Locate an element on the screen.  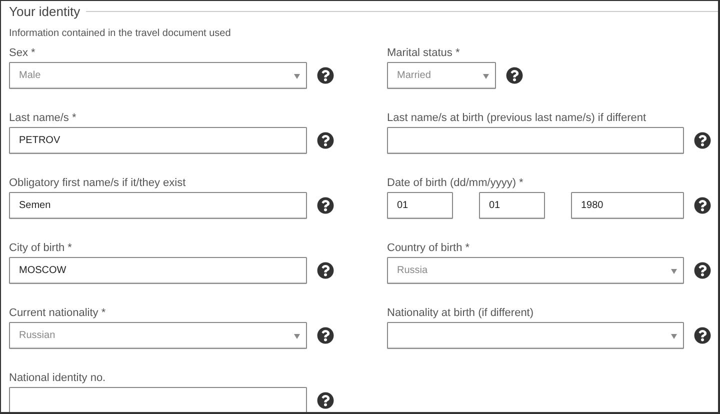
field-label: Last name/s at birth (previous last name/s) if different is located at coordinates (517, 118).